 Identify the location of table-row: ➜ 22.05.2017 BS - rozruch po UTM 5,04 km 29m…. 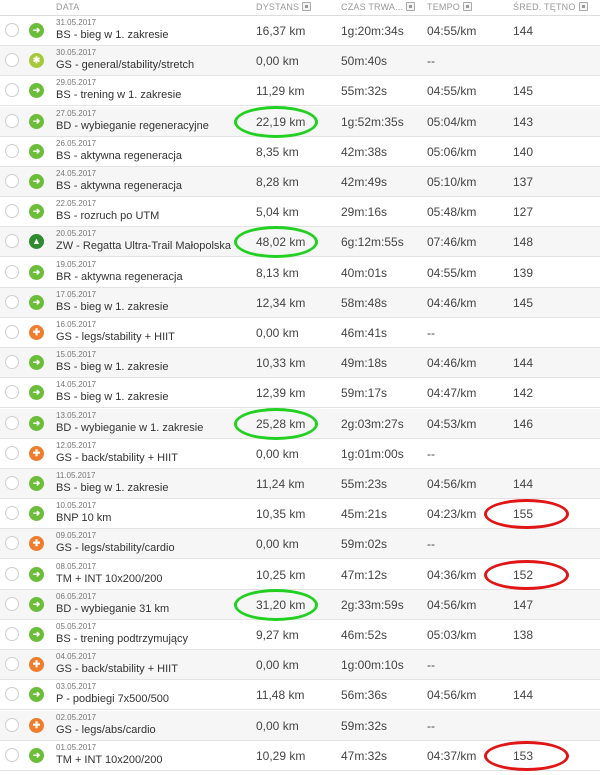
(300, 212).